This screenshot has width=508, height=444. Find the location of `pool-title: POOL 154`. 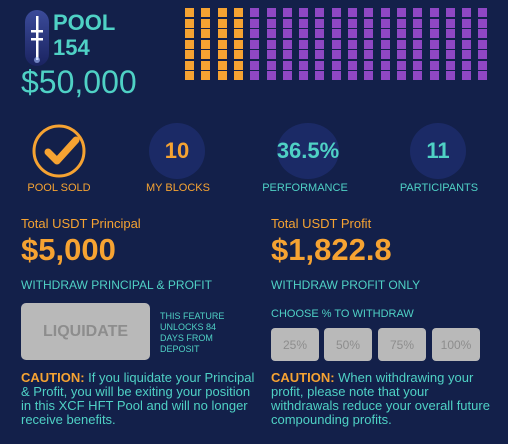

pool-title: POOL 154 is located at coordinates (84, 35).